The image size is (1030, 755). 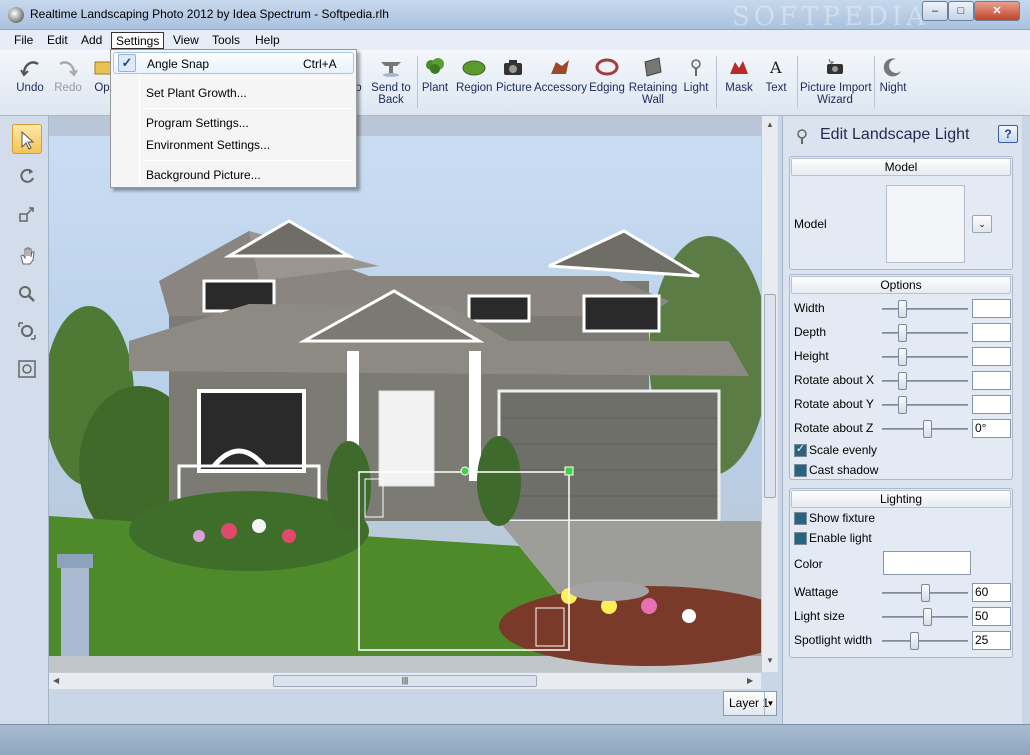 What do you see at coordinates (997, 11) in the screenshot?
I see `close-button: ✕` at bounding box center [997, 11].